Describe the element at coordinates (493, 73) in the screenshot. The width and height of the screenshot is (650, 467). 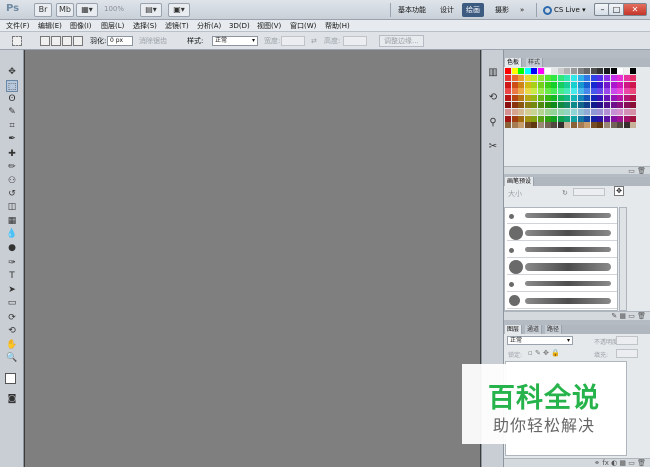
I see `histogram-icon: ▥` at that location.